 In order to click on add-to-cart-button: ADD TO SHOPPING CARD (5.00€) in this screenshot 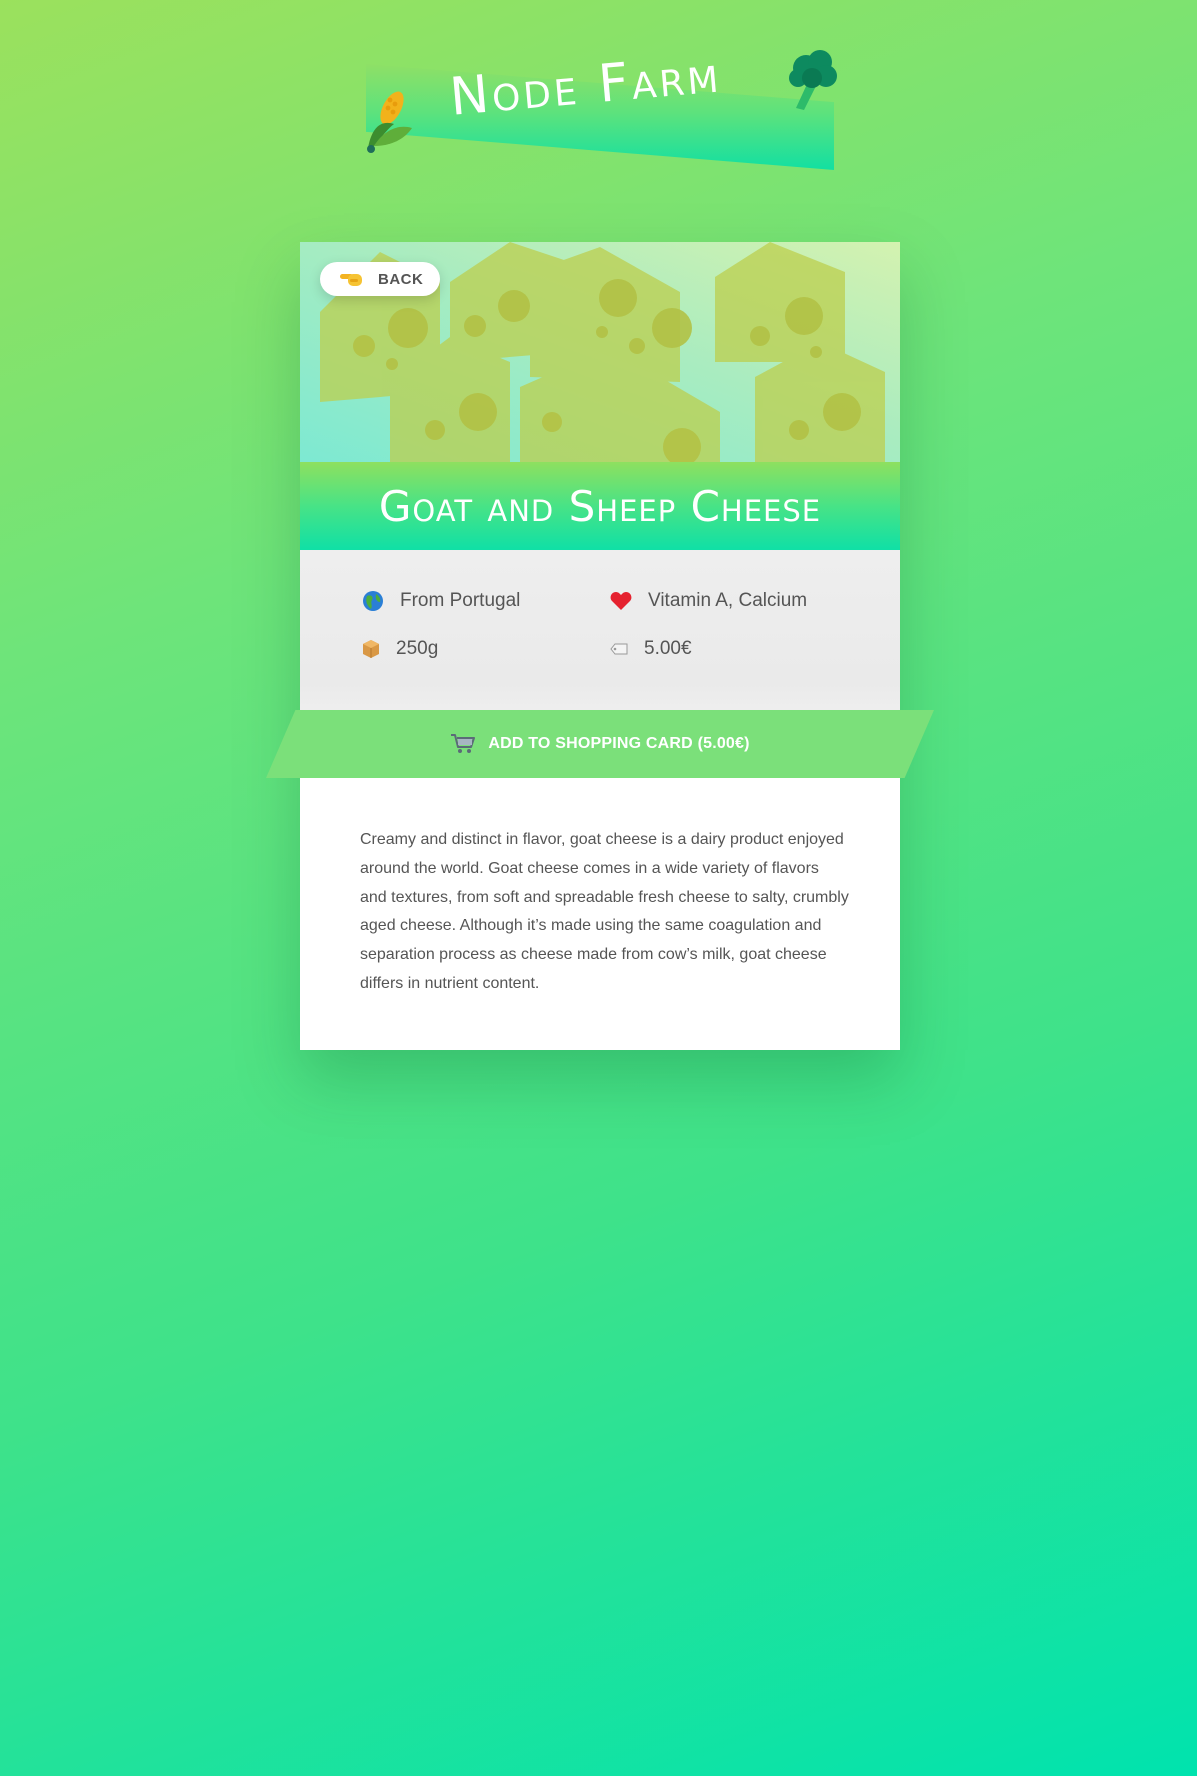, I will do `click(600, 744)`.